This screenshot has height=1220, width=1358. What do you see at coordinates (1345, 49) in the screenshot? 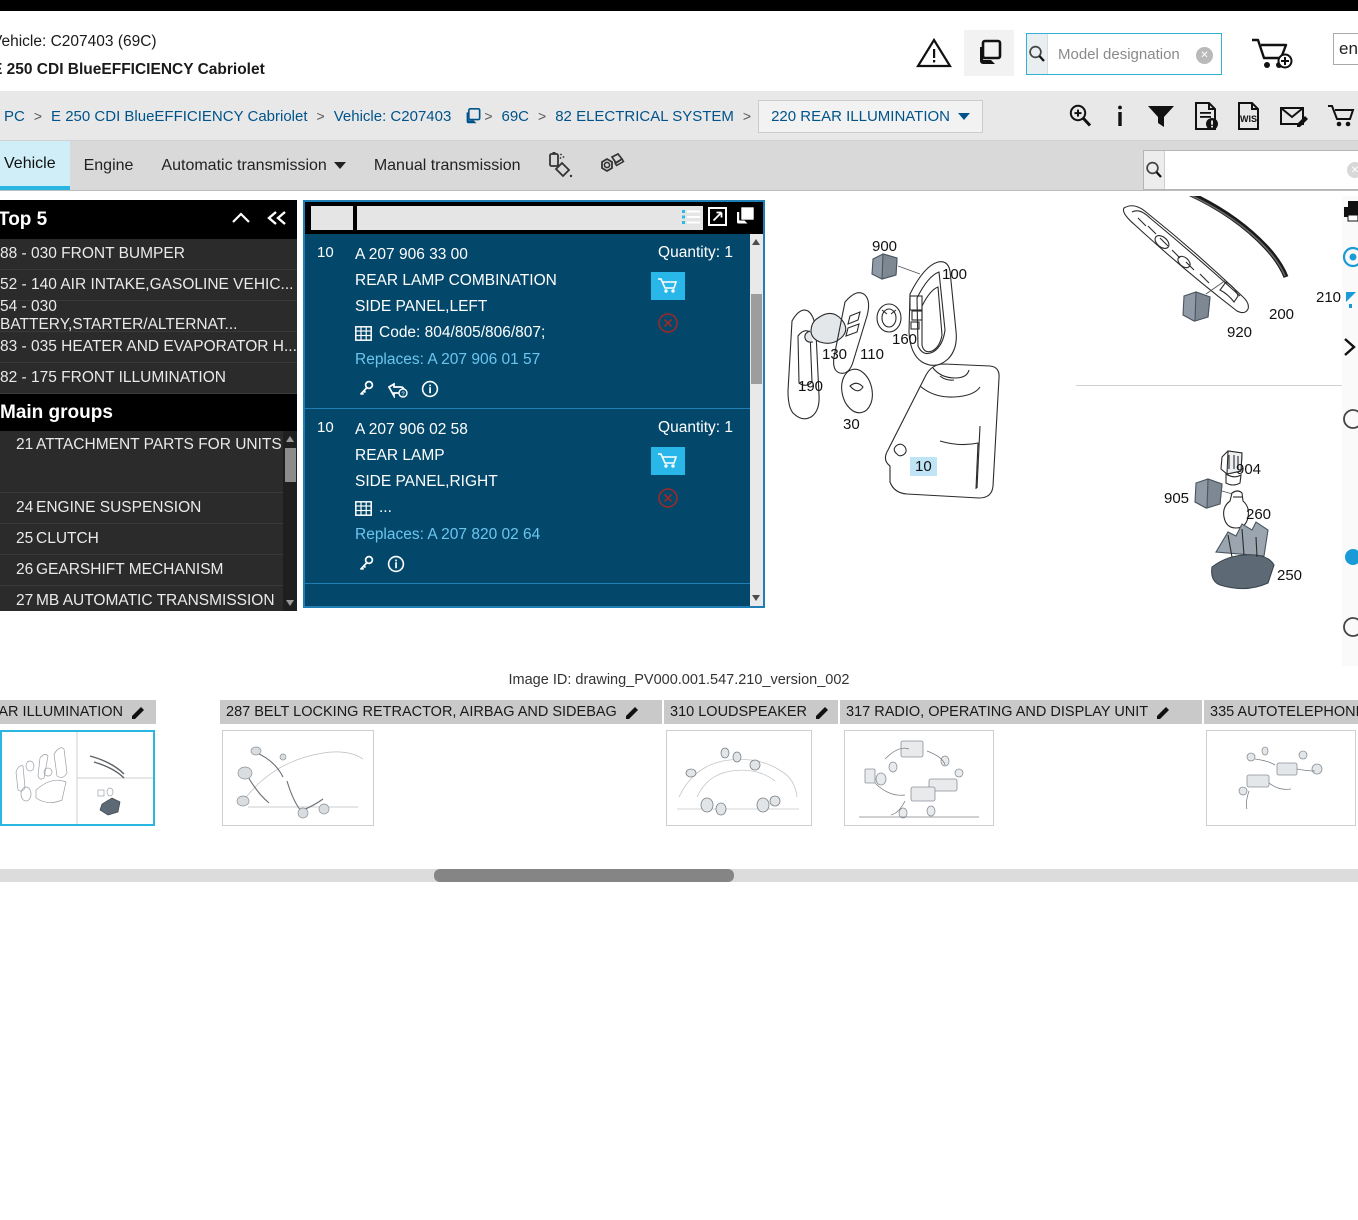
I see `language-selector: en` at bounding box center [1345, 49].